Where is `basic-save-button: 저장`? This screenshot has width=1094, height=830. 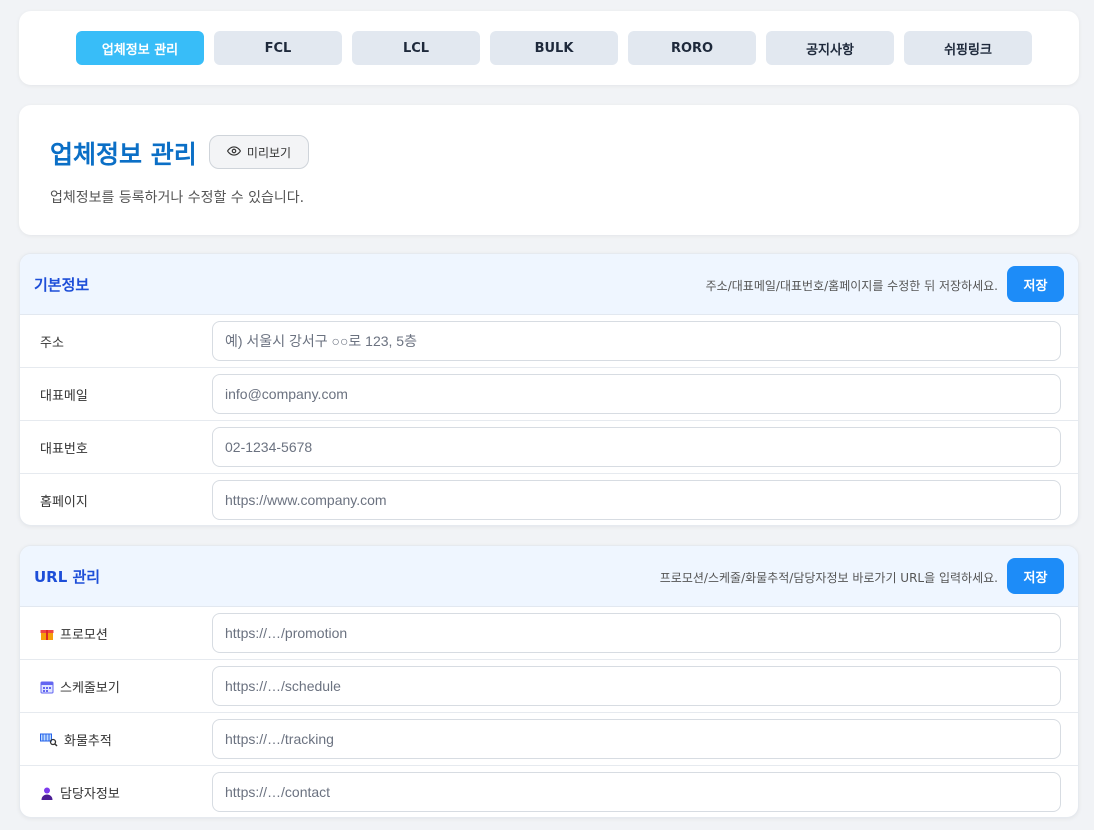
basic-save-button: 저장 is located at coordinates (1035, 284).